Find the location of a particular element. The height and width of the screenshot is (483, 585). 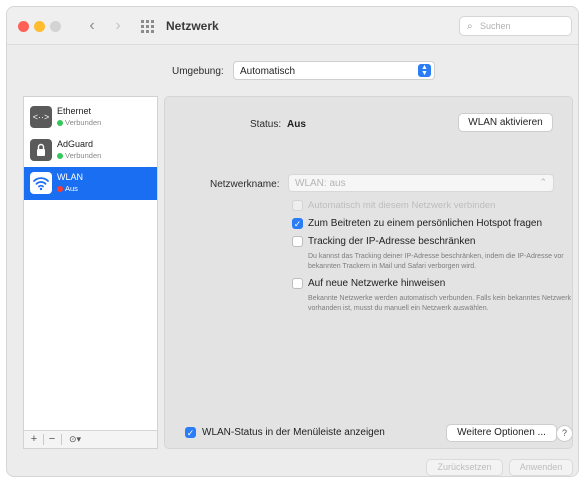

location-label: Umgebung: is located at coordinates (198, 71).